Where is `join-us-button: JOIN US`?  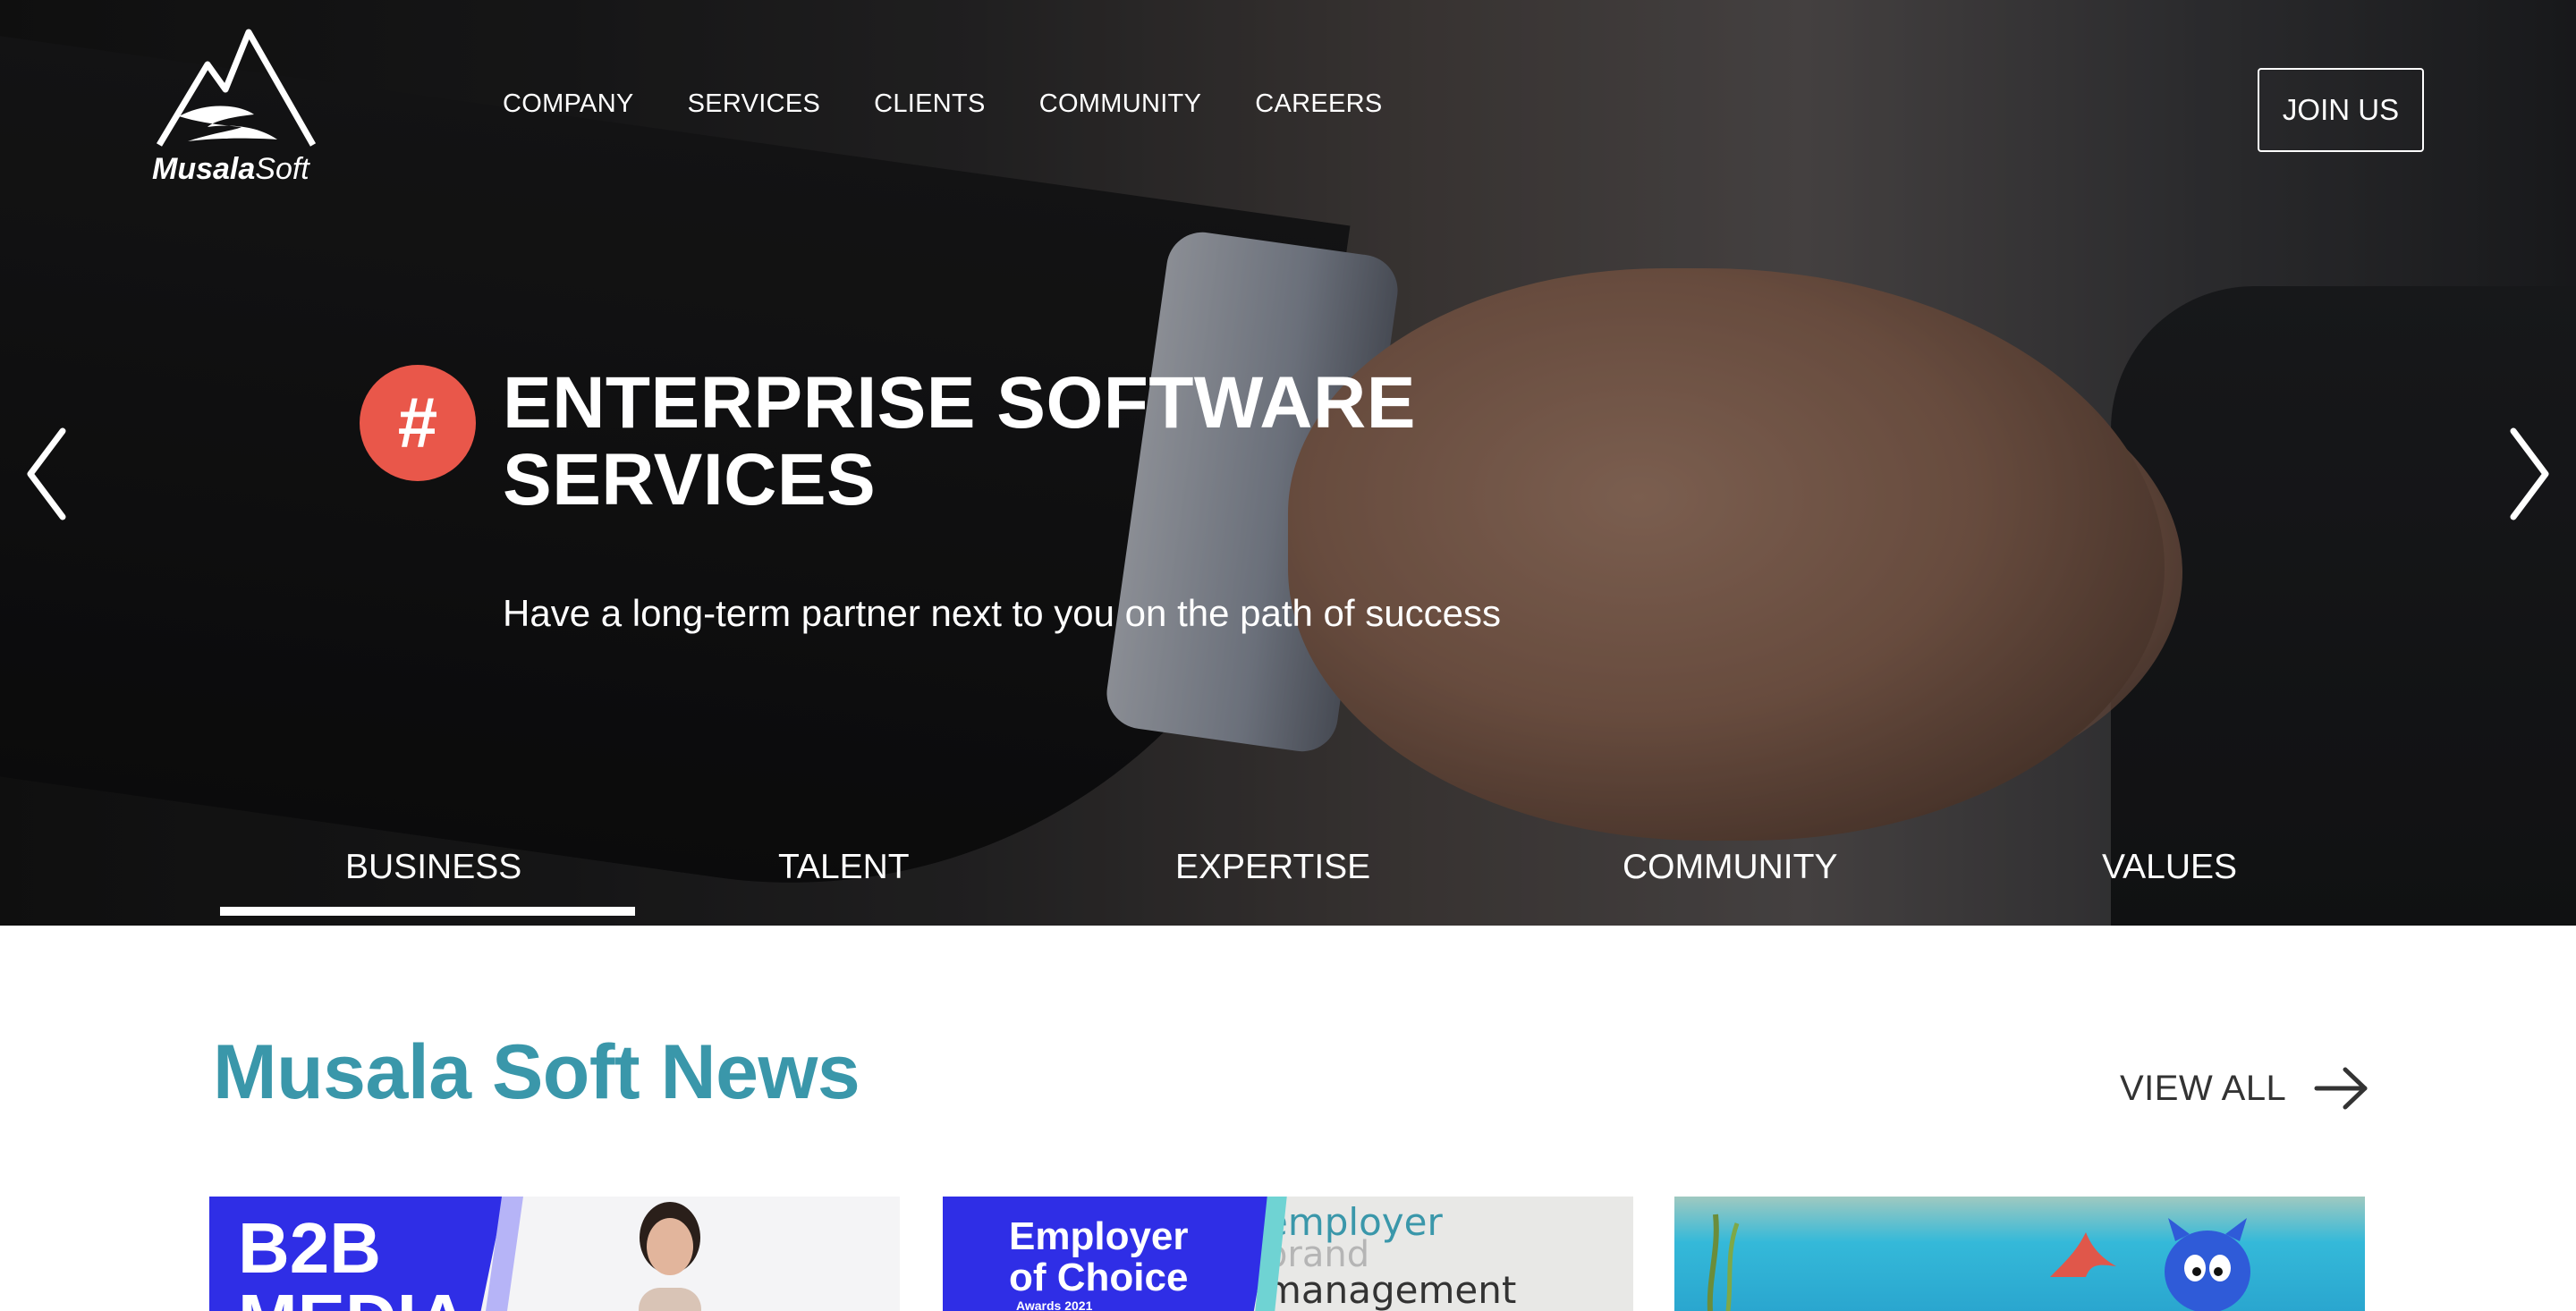 join-us-button: JOIN US is located at coordinates (2341, 110).